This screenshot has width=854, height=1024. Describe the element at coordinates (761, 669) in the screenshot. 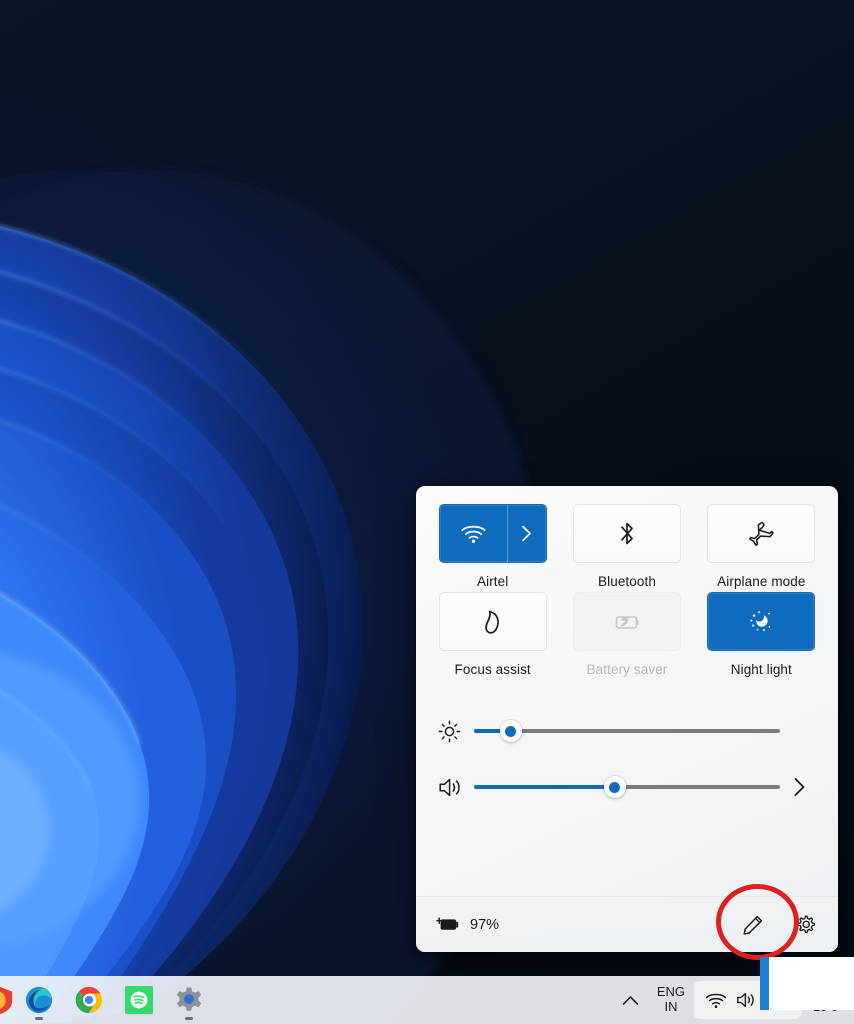

I see `tile-label-night-light: Night light` at that location.